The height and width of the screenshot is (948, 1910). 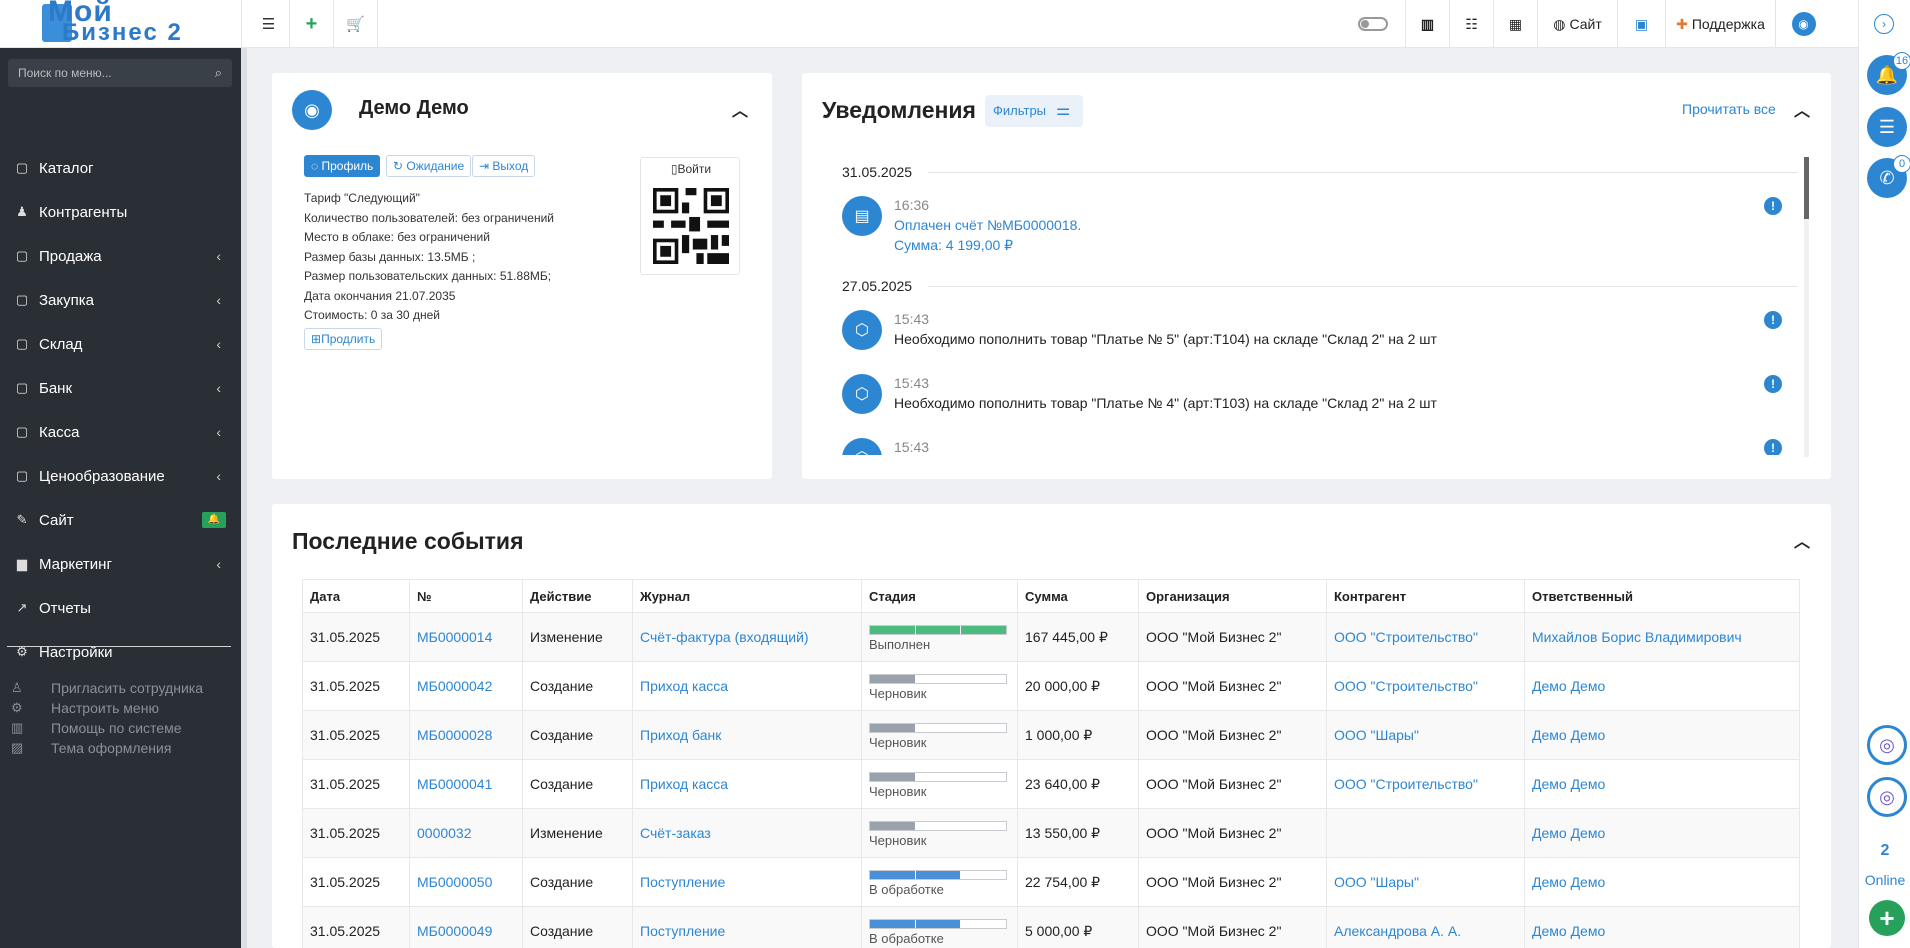 What do you see at coordinates (724, 637) in the screenshot?
I see `journal-link: Счёт-фактура (входящий)` at bounding box center [724, 637].